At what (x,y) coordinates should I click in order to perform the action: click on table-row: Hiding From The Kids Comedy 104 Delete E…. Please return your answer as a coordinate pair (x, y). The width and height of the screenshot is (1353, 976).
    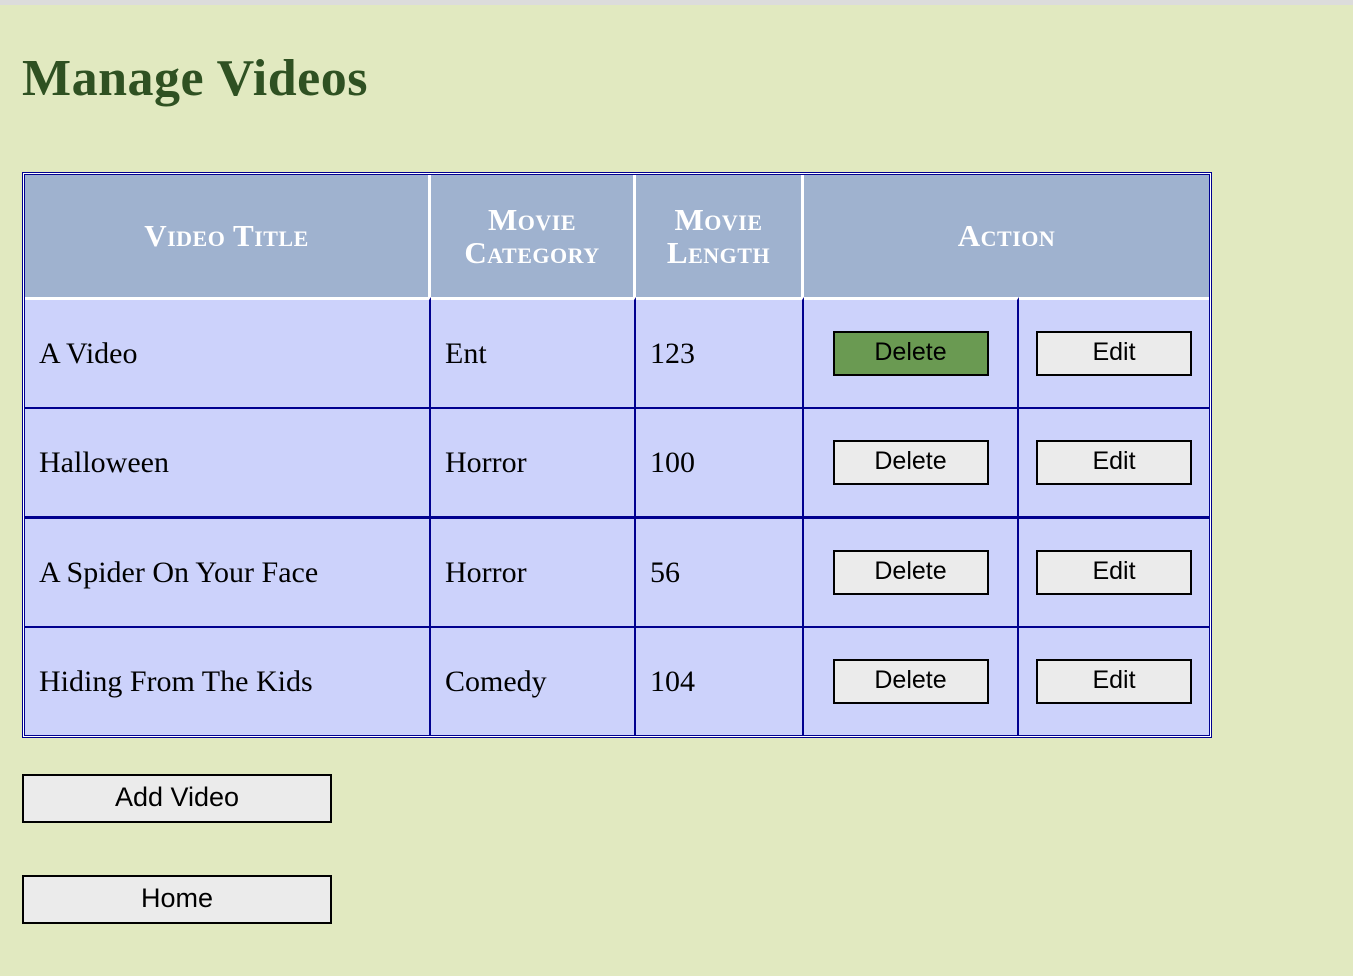
    Looking at the image, I should click on (617, 680).